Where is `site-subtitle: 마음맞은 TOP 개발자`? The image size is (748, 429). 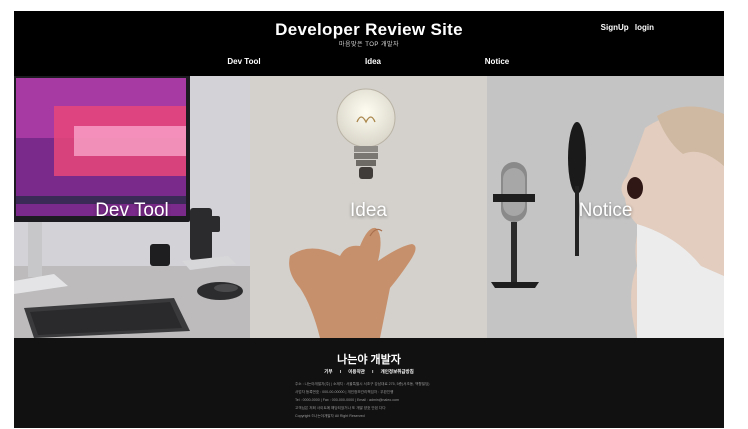
site-subtitle: 마음맞은 TOP 개발자 is located at coordinates (369, 45).